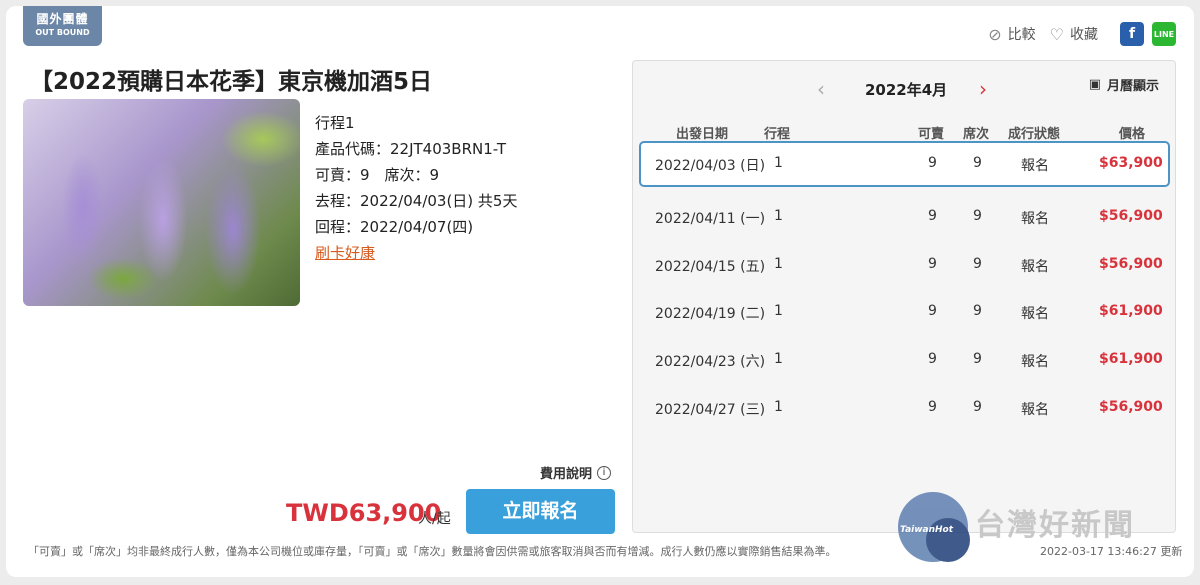 Image resolution: width=1200 pixels, height=585 pixels. I want to click on watermark-logo: TaiwanHot, so click(934, 527).